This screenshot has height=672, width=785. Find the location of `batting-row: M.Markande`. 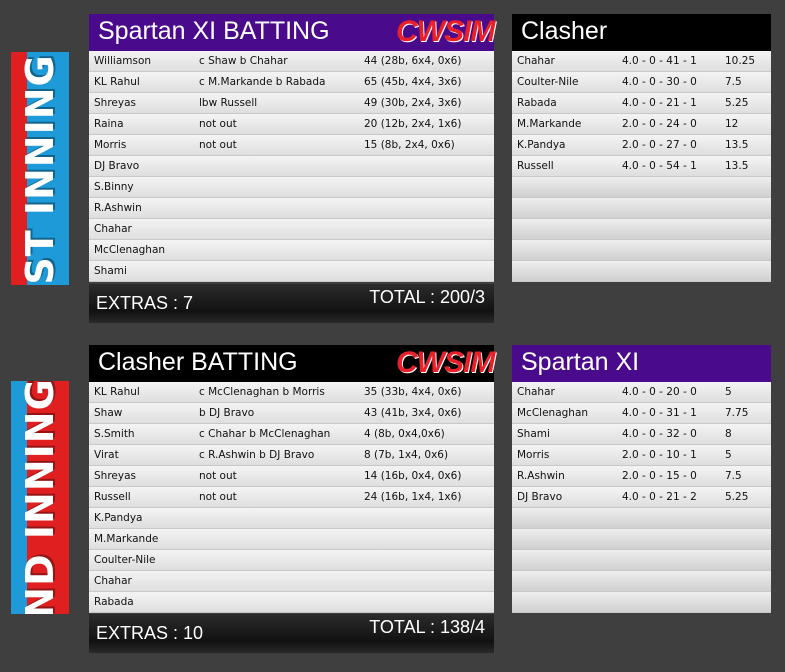

batting-row: M.Markande is located at coordinates (291, 539).